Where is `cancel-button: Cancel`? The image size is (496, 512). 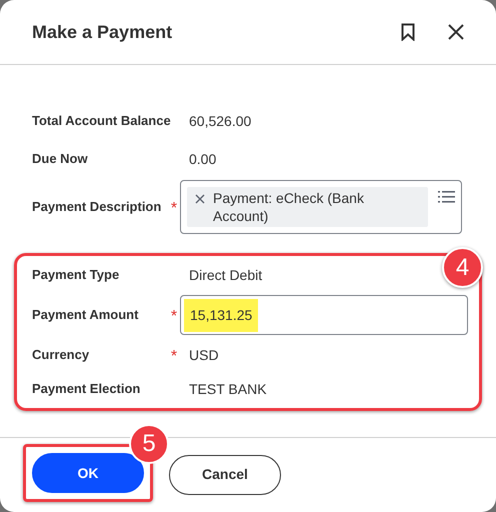 cancel-button: Cancel is located at coordinates (225, 474).